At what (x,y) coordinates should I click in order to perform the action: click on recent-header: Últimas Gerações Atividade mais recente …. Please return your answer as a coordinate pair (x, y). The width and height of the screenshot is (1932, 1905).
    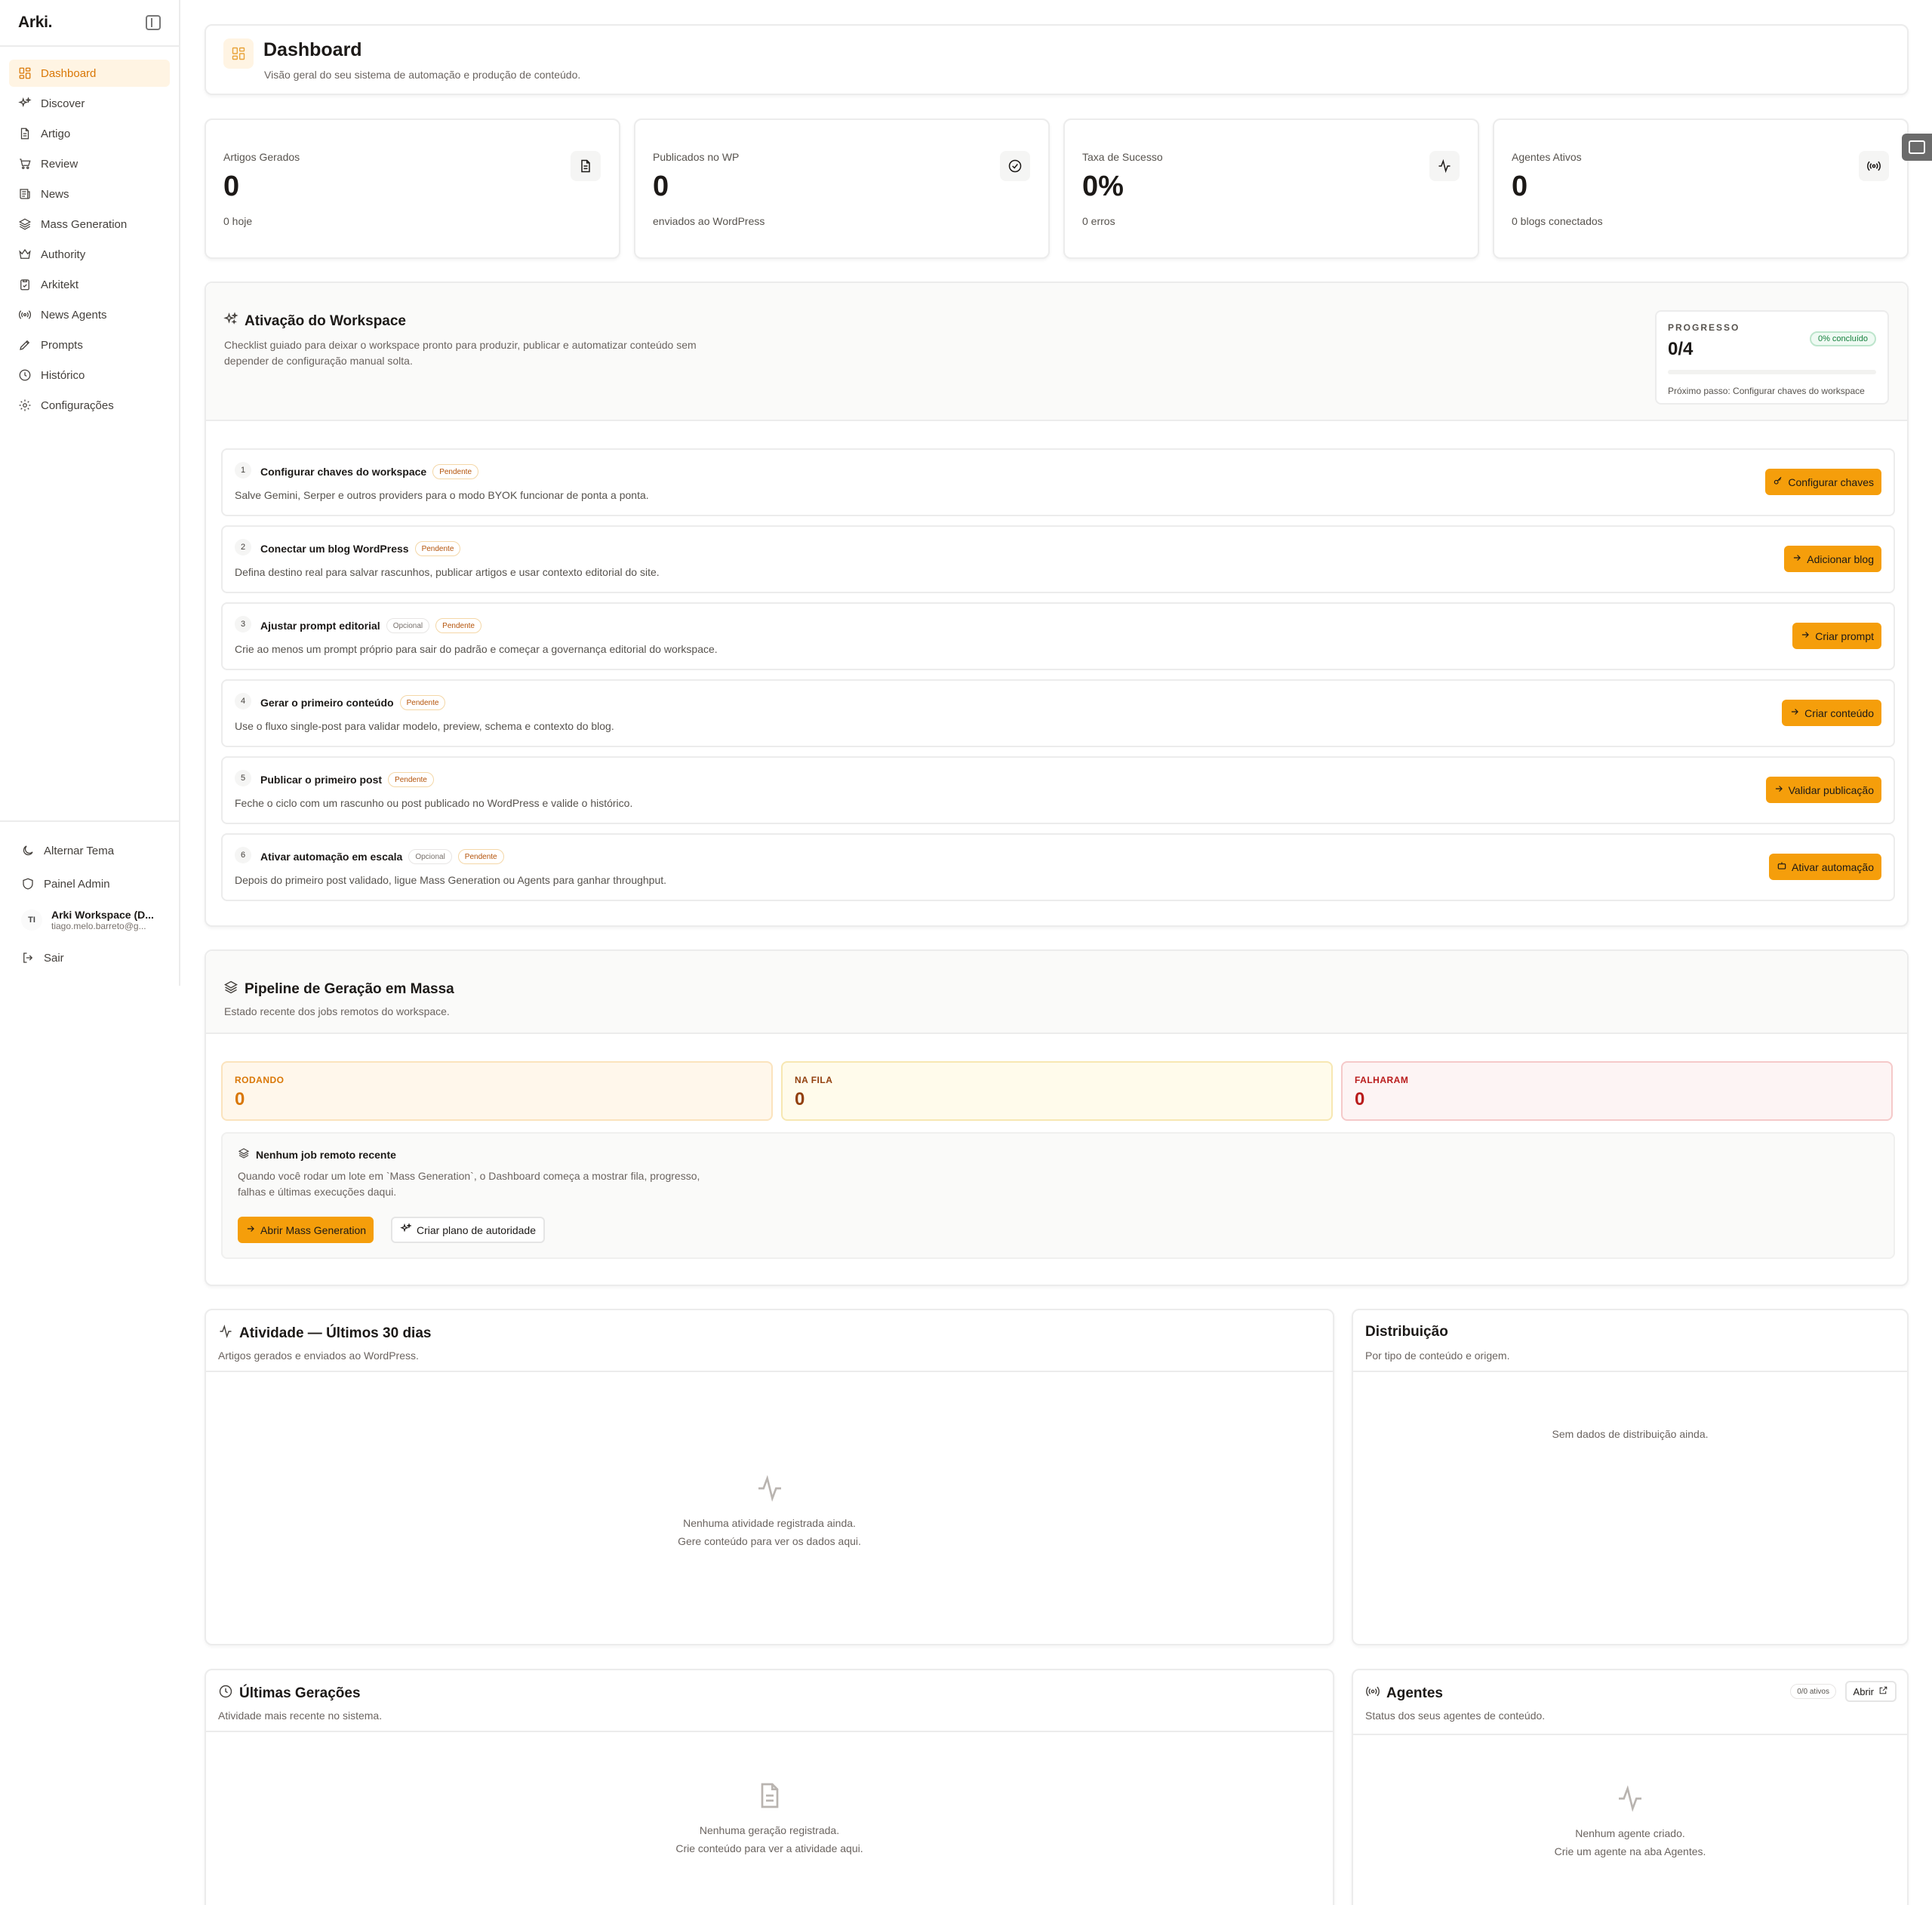
    Looking at the image, I should click on (769, 1701).